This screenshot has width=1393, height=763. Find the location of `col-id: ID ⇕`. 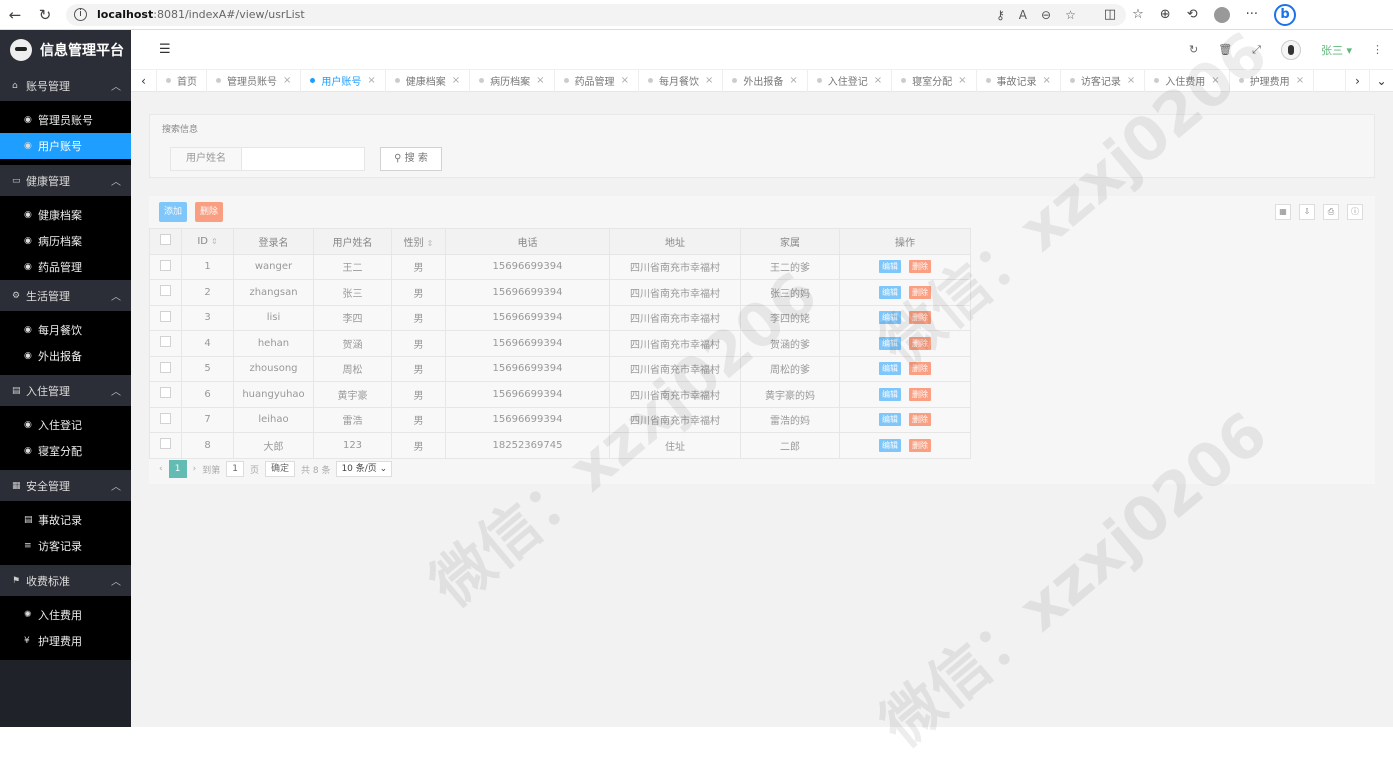

col-id: ID ⇕ is located at coordinates (207, 241).